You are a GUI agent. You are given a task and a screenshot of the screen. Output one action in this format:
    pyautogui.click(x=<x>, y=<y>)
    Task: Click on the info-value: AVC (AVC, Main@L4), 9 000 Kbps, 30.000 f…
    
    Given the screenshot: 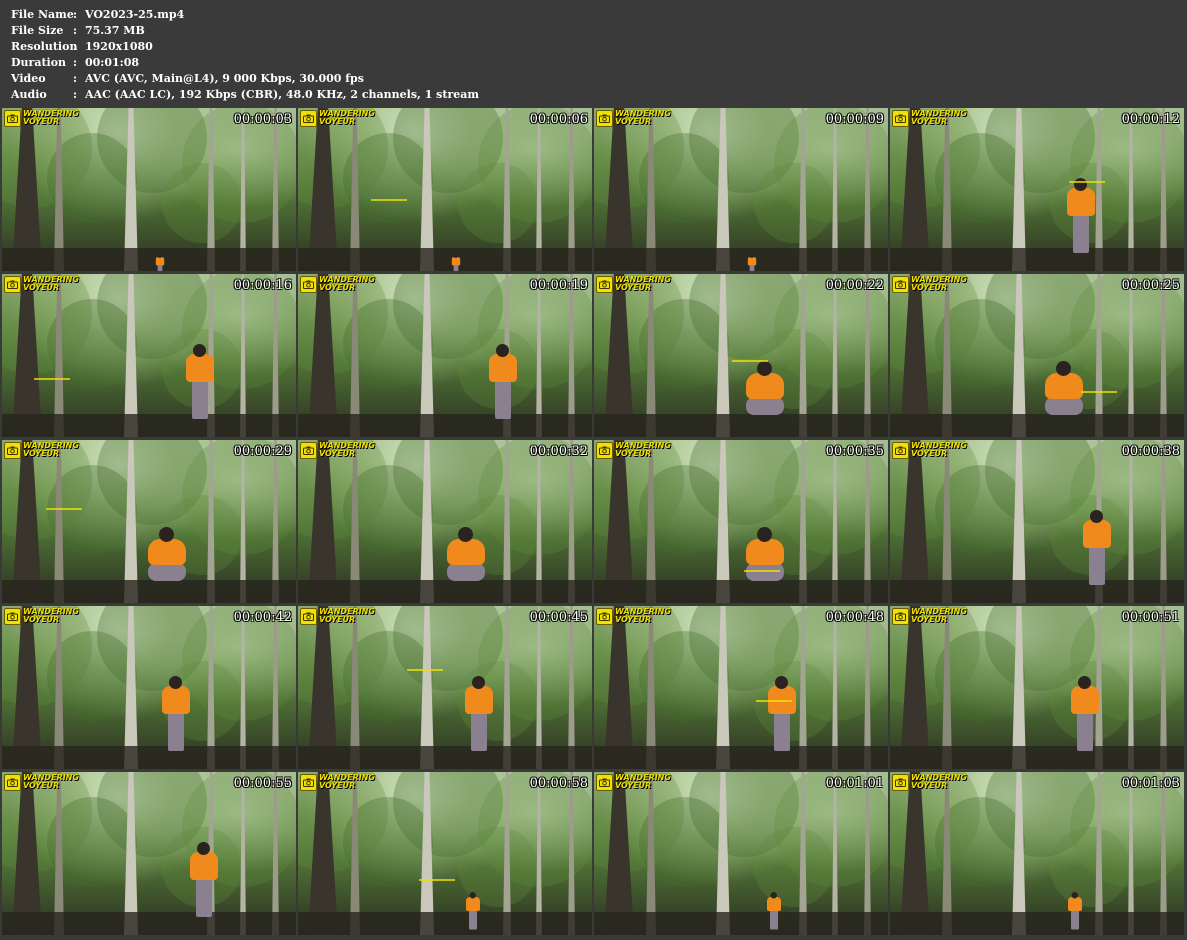 What is the action you would take?
    pyautogui.click(x=224, y=78)
    